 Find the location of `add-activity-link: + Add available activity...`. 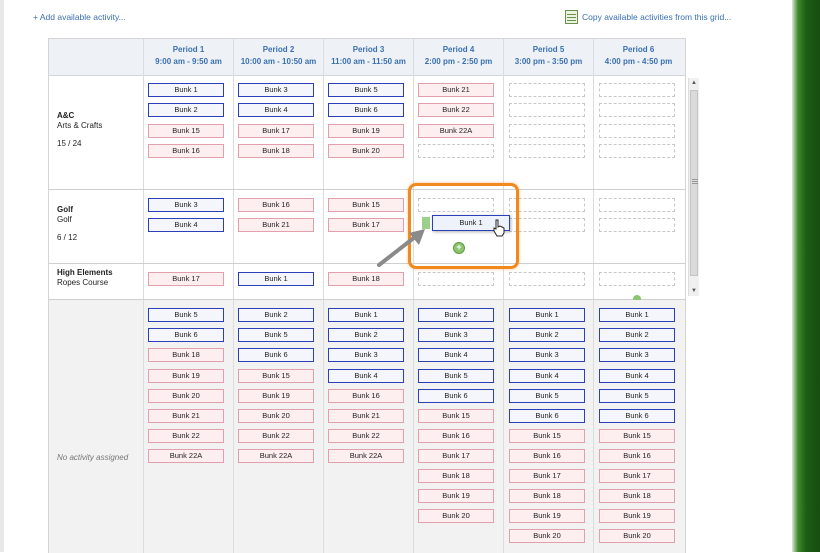

add-activity-link: + Add available activity... is located at coordinates (79, 17).